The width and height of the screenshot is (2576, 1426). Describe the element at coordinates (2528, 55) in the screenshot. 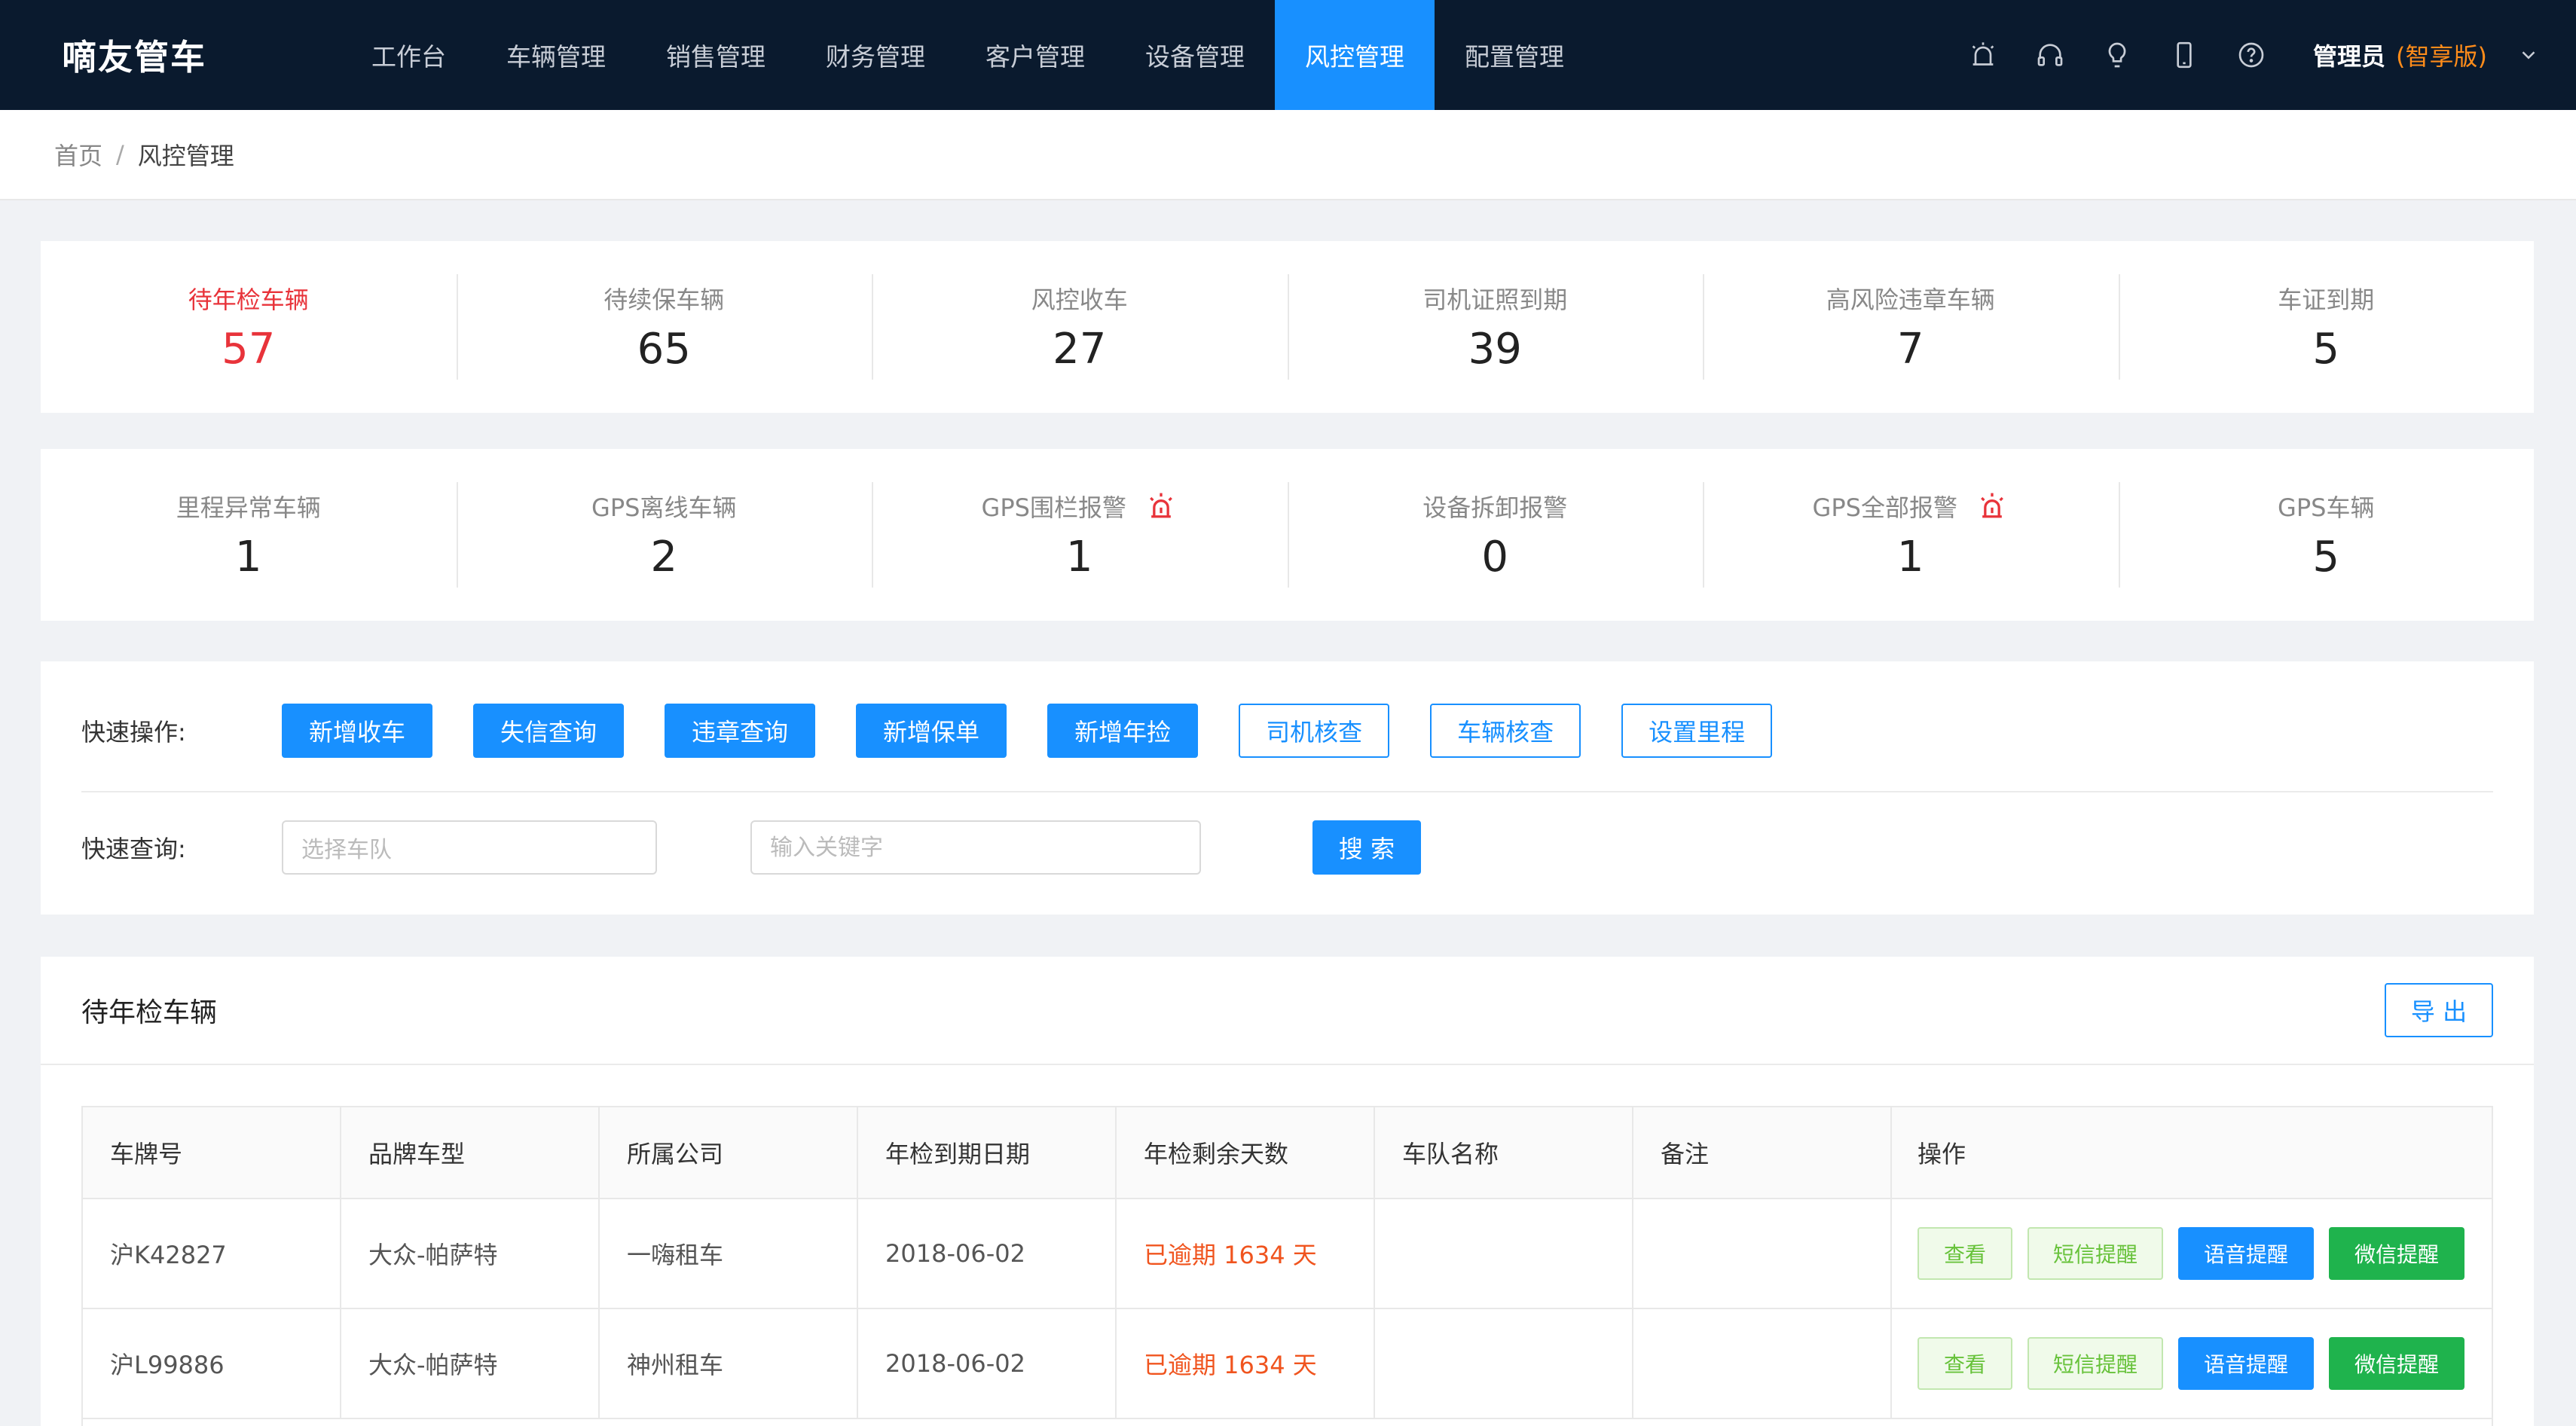

I see `chevron-down-icon` at that location.